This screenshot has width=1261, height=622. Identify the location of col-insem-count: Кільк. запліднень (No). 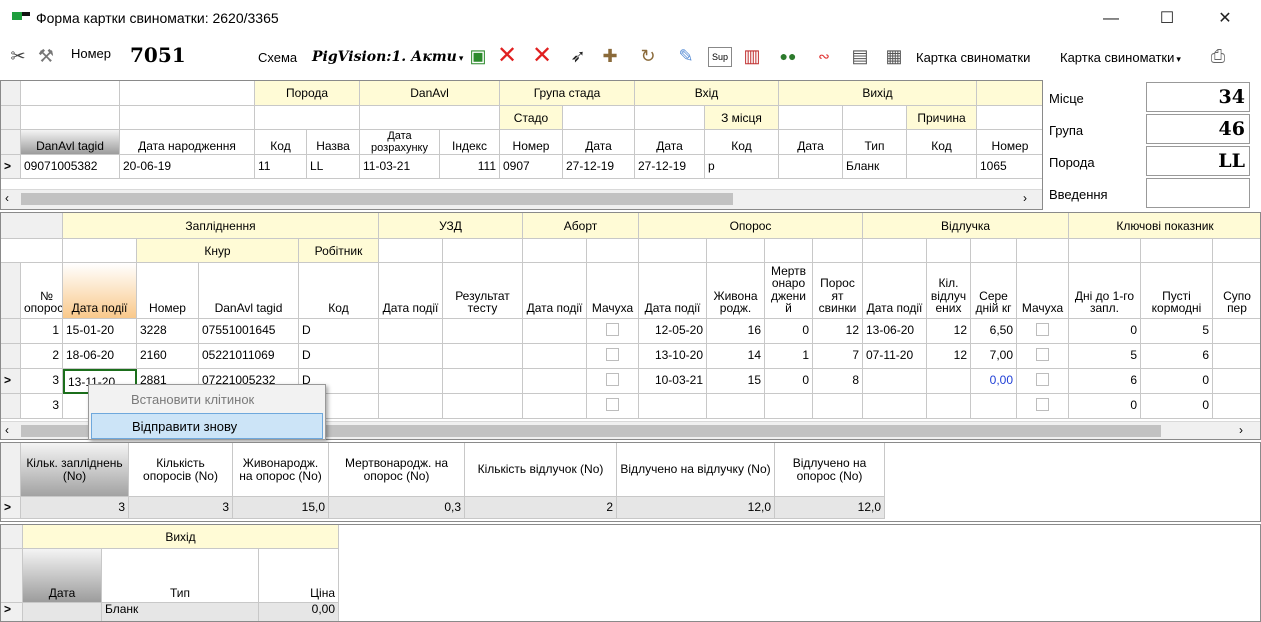
(75, 470).